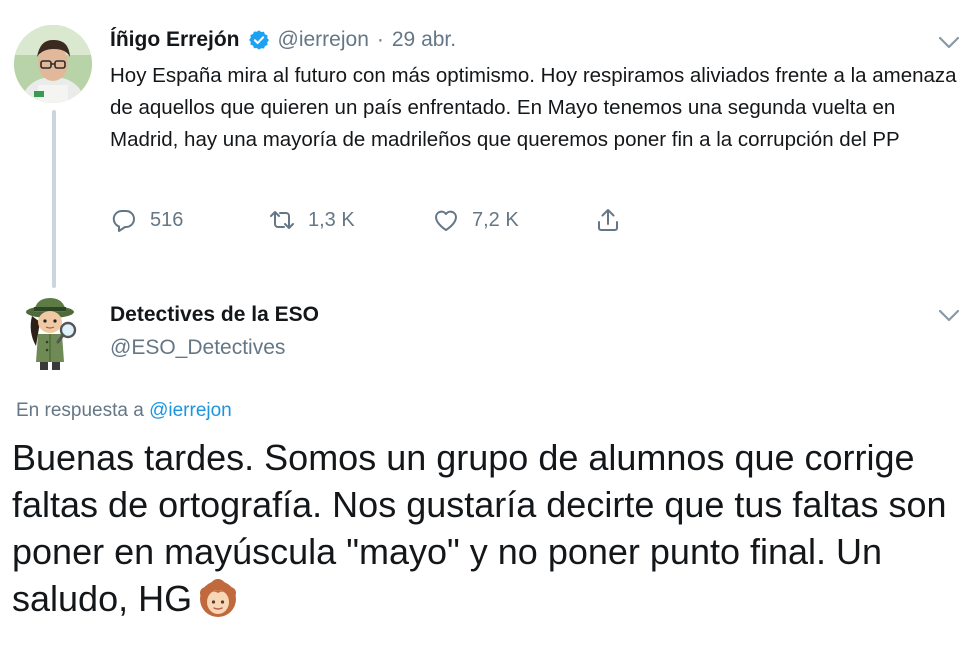 The height and width of the screenshot is (650, 980). What do you see at coordinates (214, 315) in the screenshot?
I see `tweet2-author-name: Detectives de la ESO` at bounding box center [214, 315].